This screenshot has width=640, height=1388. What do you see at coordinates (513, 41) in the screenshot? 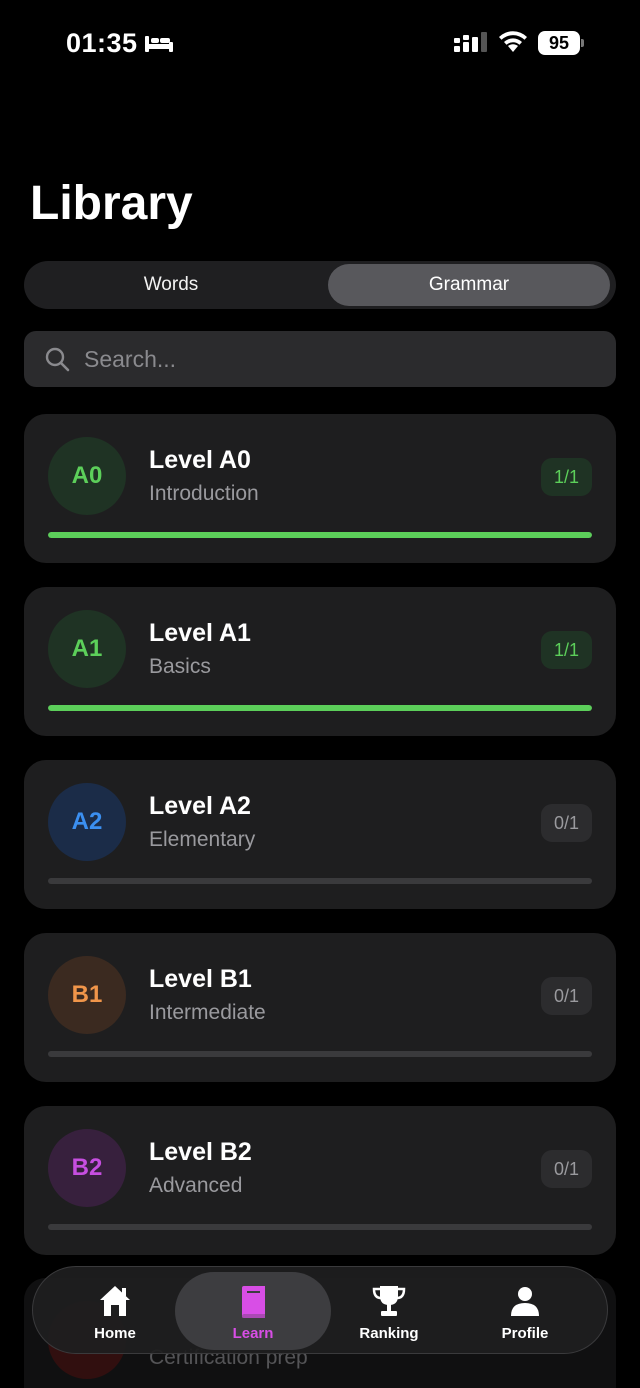
I see `wifi-icon` at bounding box center [513, 41].